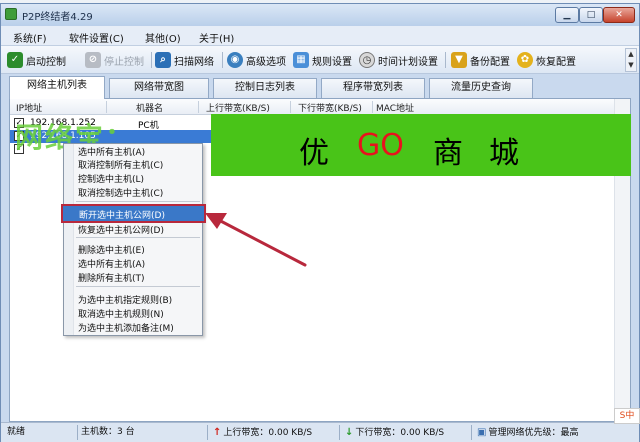 This screenshot has width=640, height=442. What do you see at coordinates (314, 153) in the screenshot?
I see `banner-char: 优` at bounding box center [314, 153].